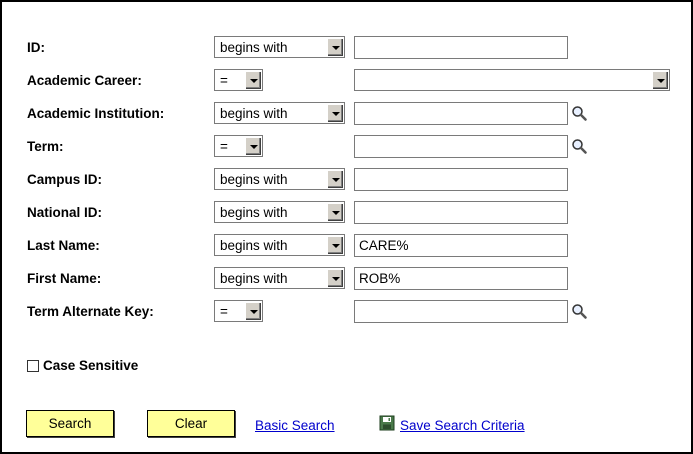  I want to click on operator-select-id: begins with, so click(279, 47).